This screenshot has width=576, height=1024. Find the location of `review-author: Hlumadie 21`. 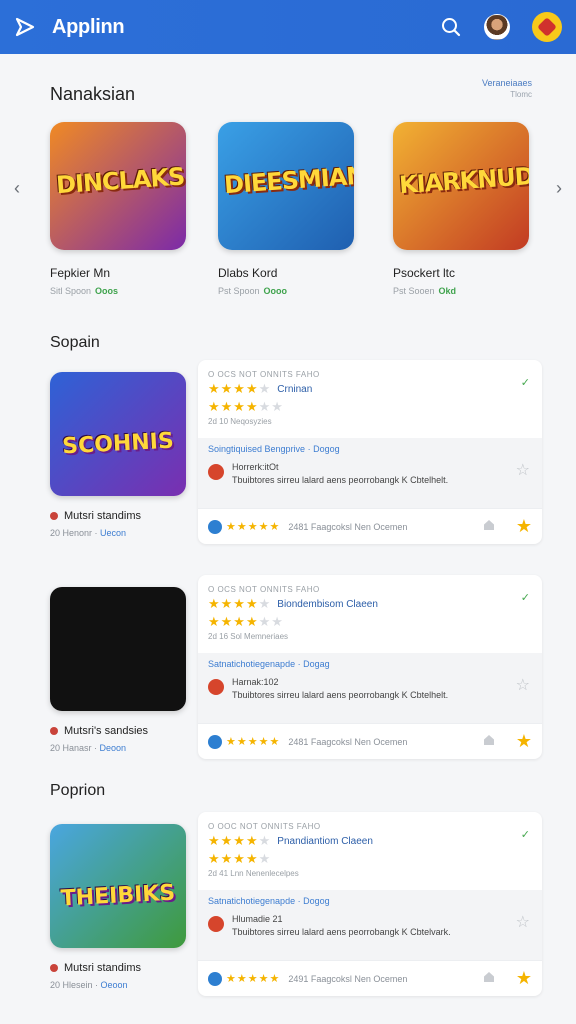

review-author: Hlumadie 21 is located at coordinates (257, 919).